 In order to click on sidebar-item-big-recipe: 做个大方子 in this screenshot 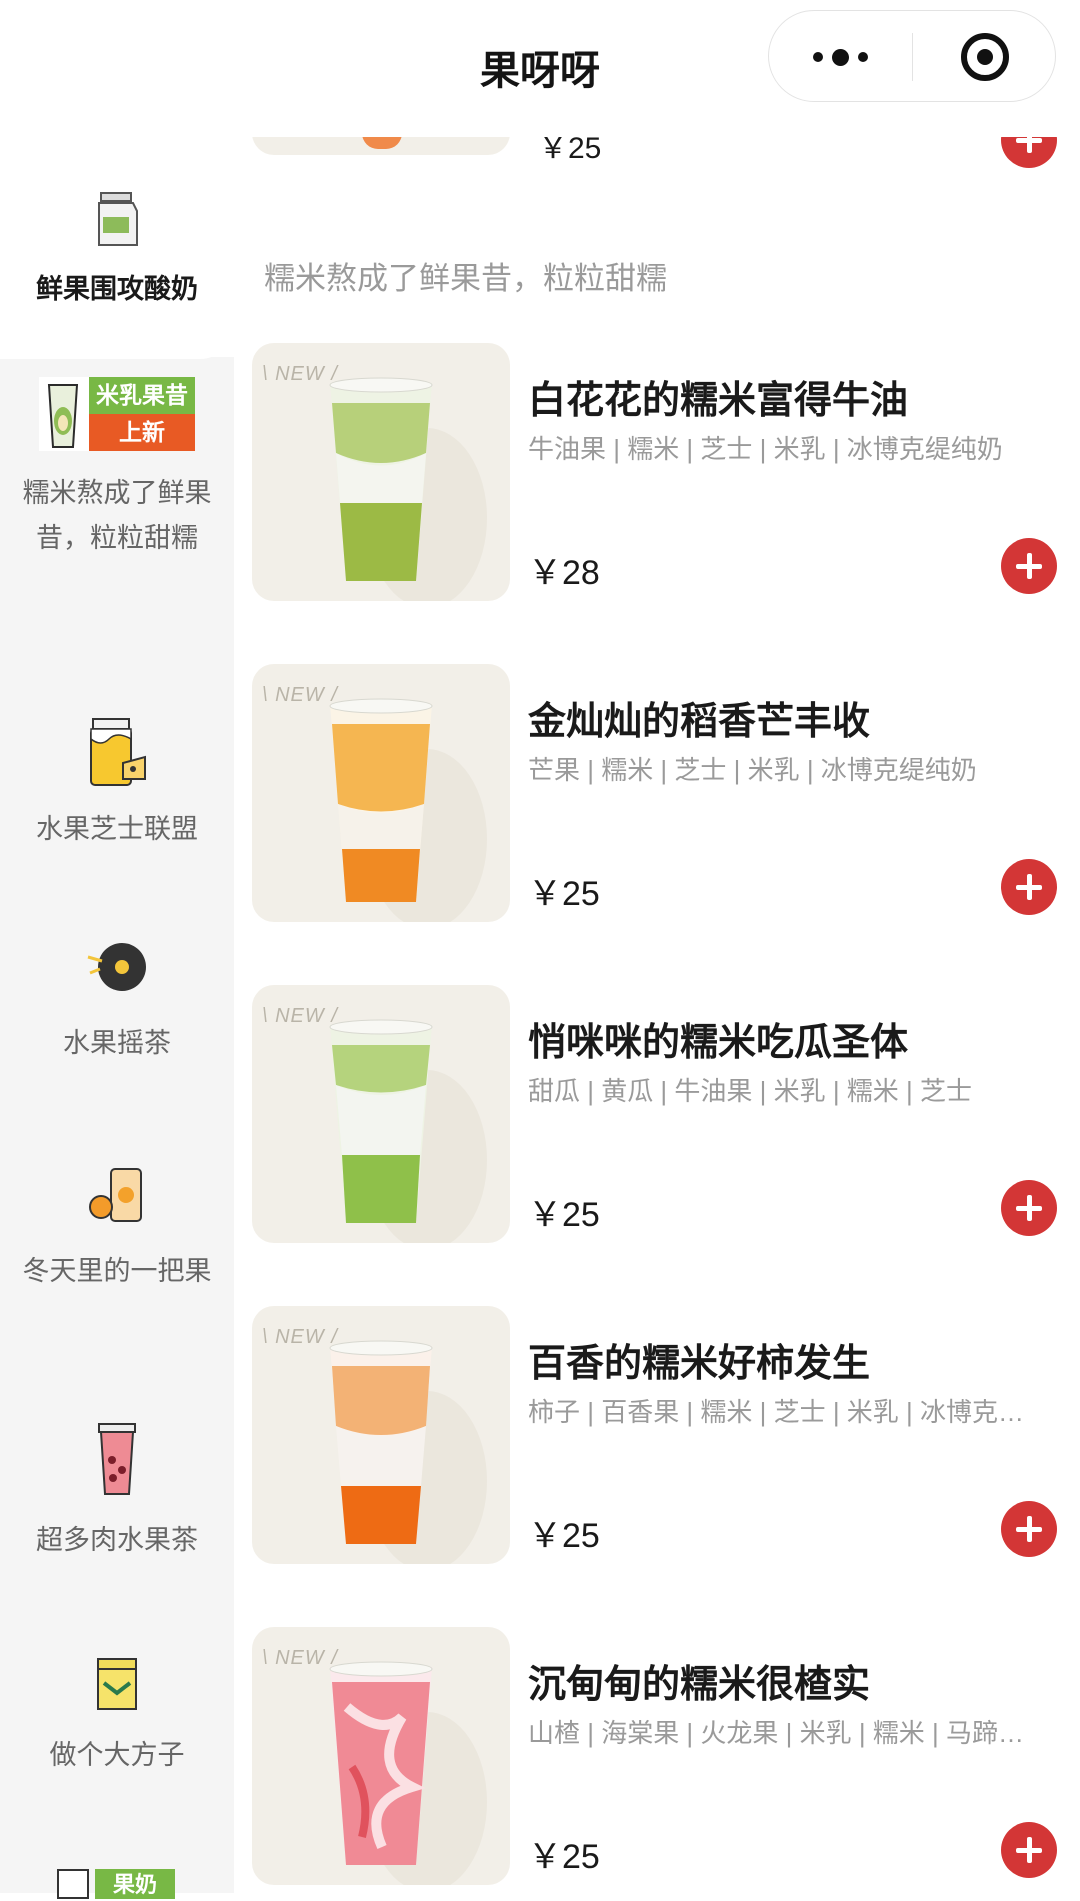, I will do `click(117, 1762)`.